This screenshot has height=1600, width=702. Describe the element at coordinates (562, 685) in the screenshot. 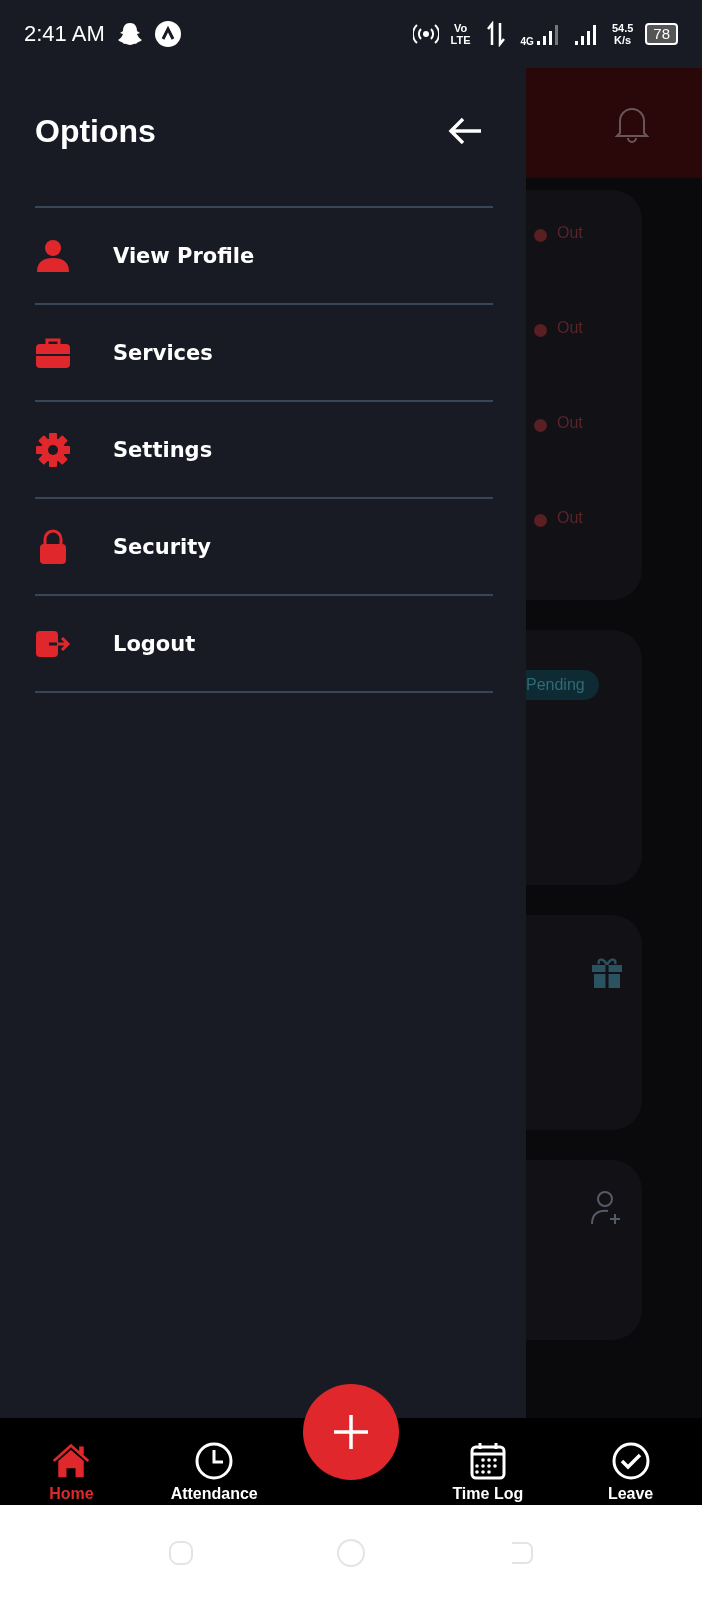

I see `pending-badge: Pending` at that location.